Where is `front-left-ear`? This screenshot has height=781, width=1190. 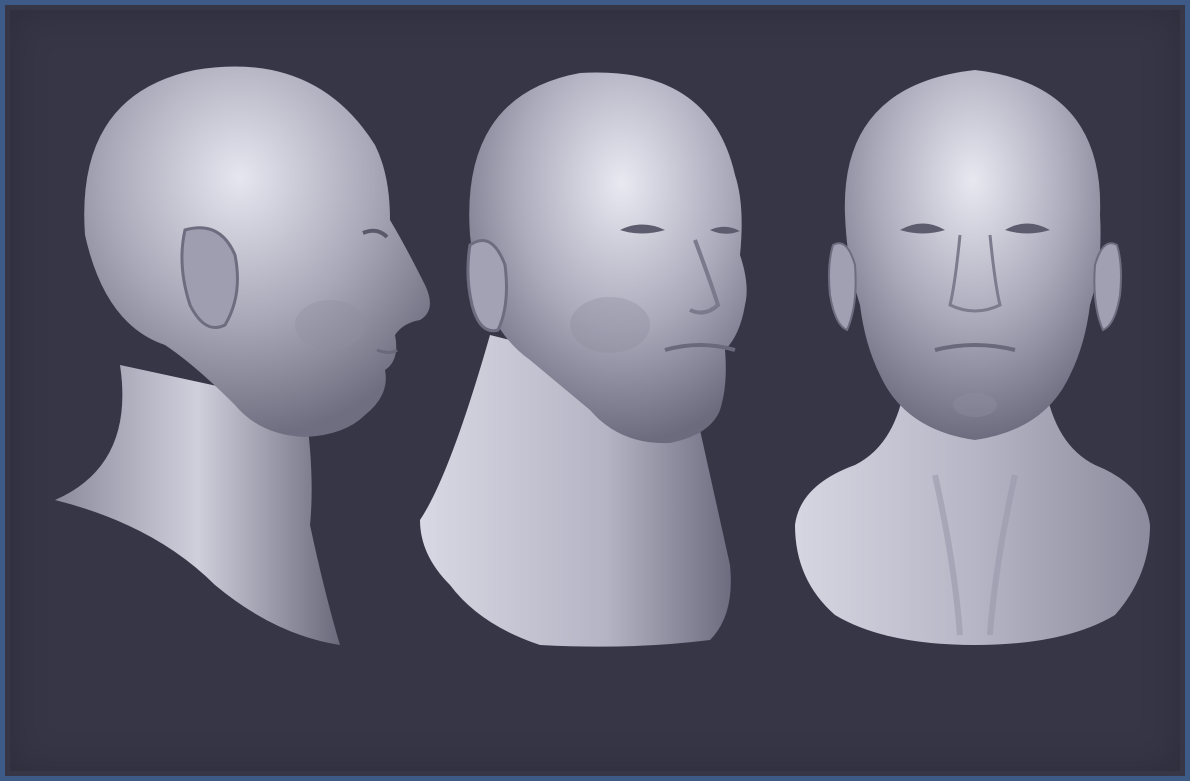 front-left-ear is located at coordinates (842, 287).